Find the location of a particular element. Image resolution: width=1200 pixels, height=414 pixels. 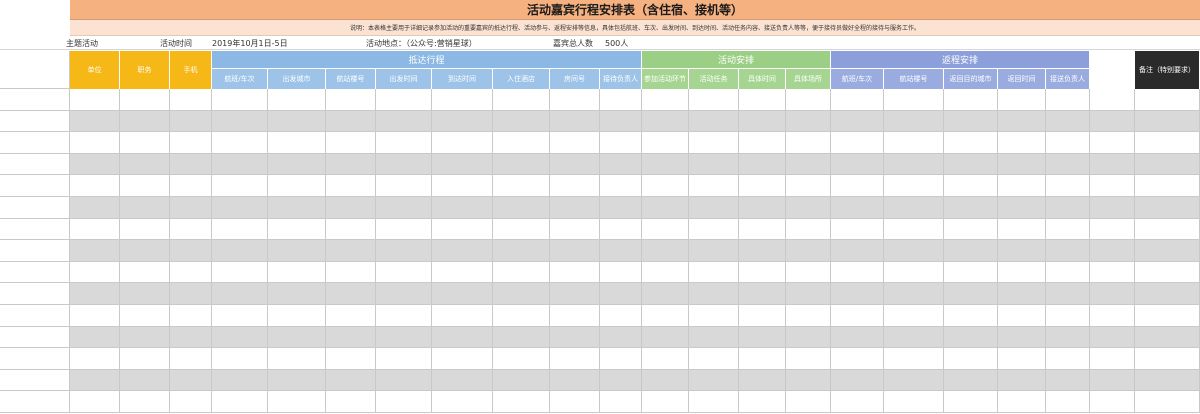

position-header: 职务 is located at coordinates (145, 70).